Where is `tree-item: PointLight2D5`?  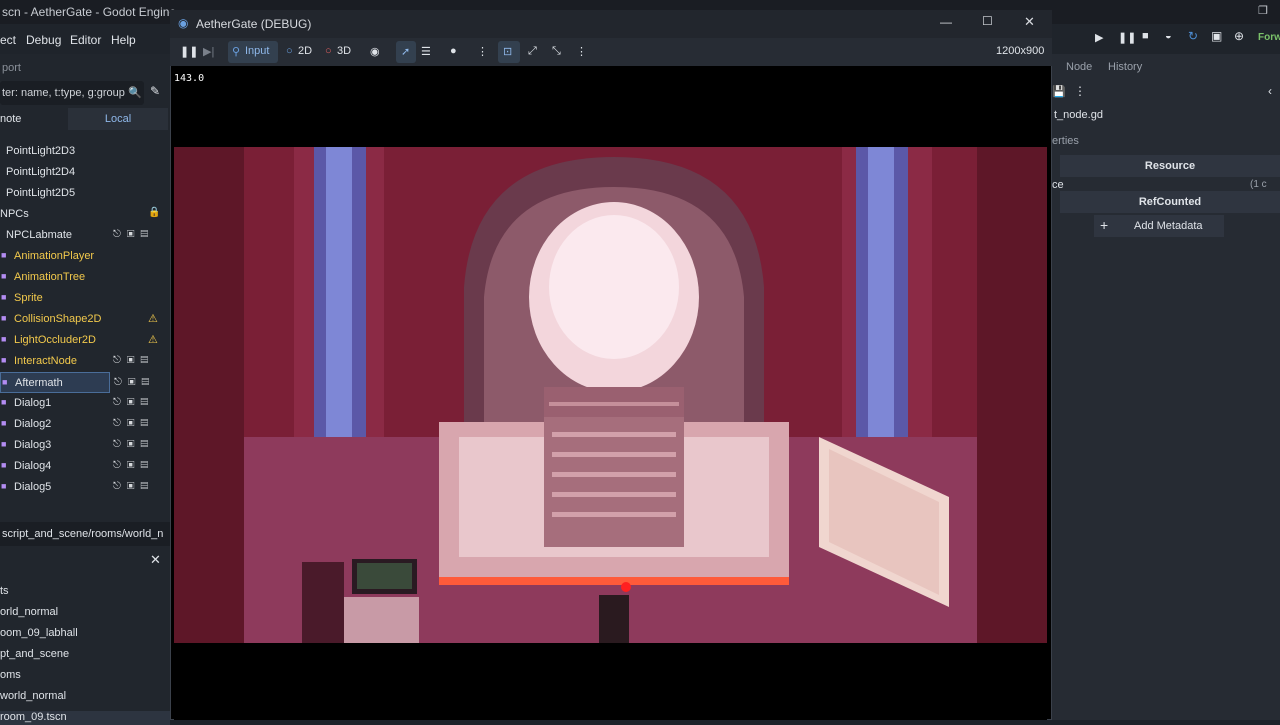 tree-item: PointLight2D5 is located at coordinates (85, 193).